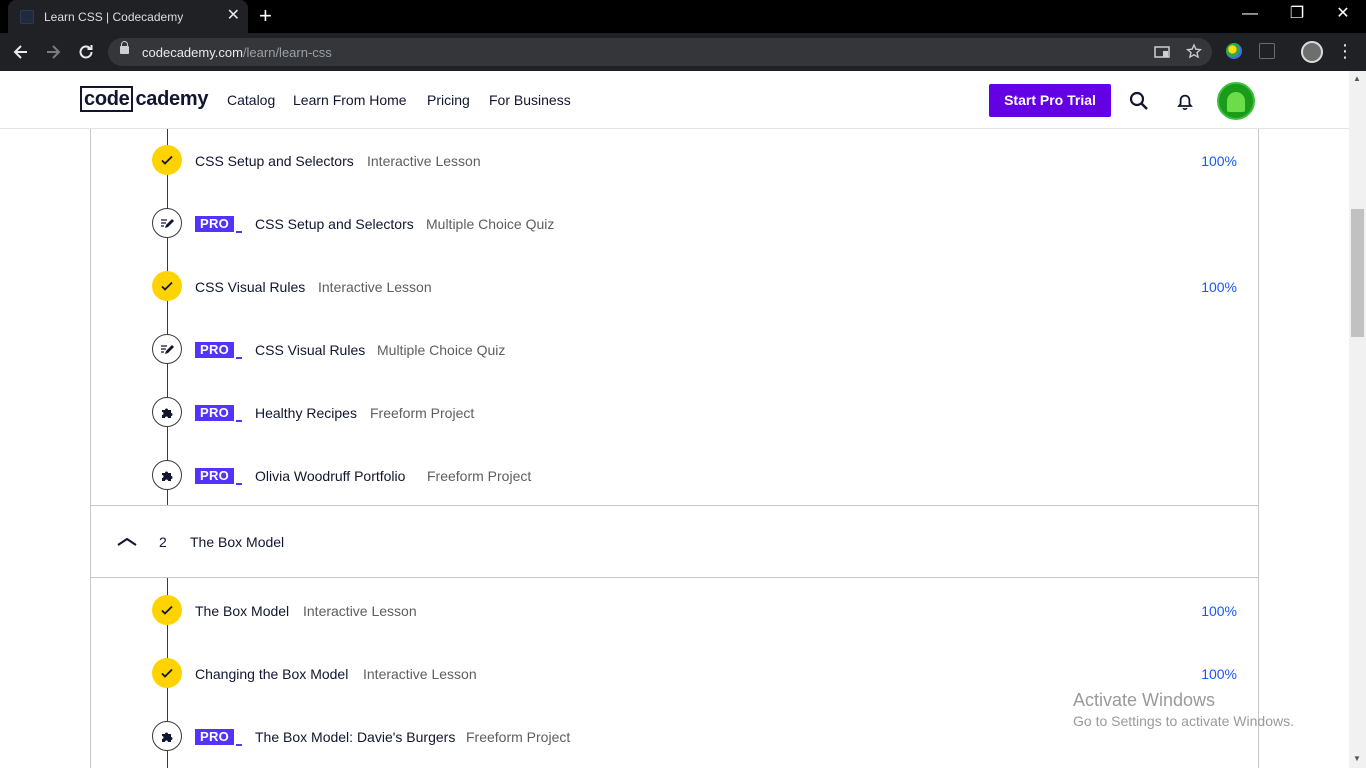  What do you see at coordinates (1050, 100) in the screenshot?
I see `start-pro-trial-button: Start Pro Trial` at bounding box center [1050, 100].